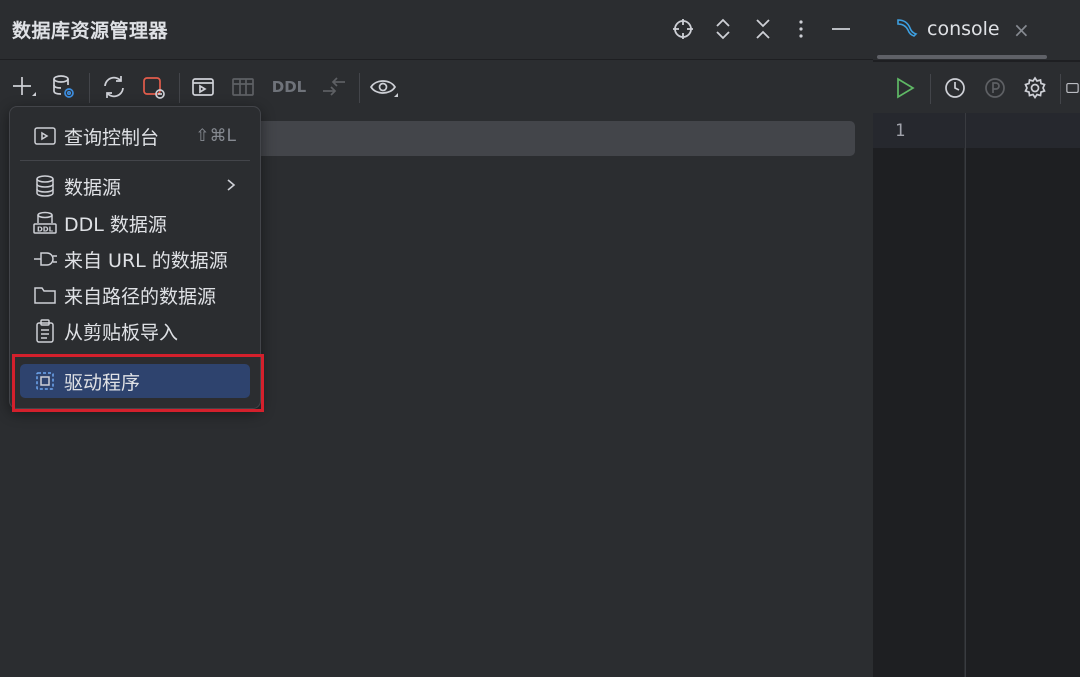 This screenshot has height=677, width=1080. I want to click on clipboard-icon, so click(45, 331).